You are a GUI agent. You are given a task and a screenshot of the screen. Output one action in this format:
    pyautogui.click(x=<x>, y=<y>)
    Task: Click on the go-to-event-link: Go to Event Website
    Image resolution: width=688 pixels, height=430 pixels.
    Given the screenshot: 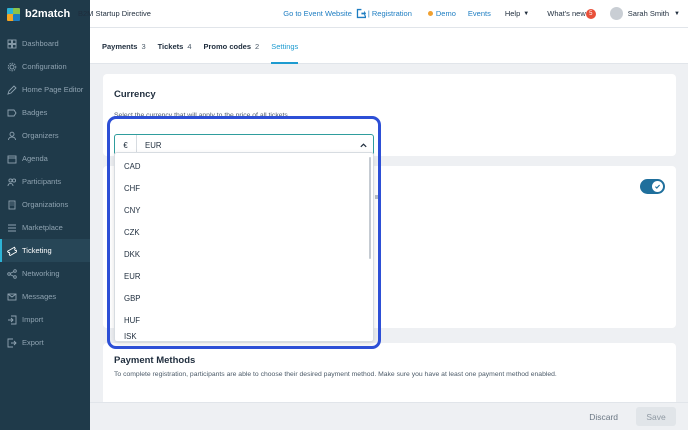 What is the action you would take?
    pyautogui.click(x=324, y=13)
    